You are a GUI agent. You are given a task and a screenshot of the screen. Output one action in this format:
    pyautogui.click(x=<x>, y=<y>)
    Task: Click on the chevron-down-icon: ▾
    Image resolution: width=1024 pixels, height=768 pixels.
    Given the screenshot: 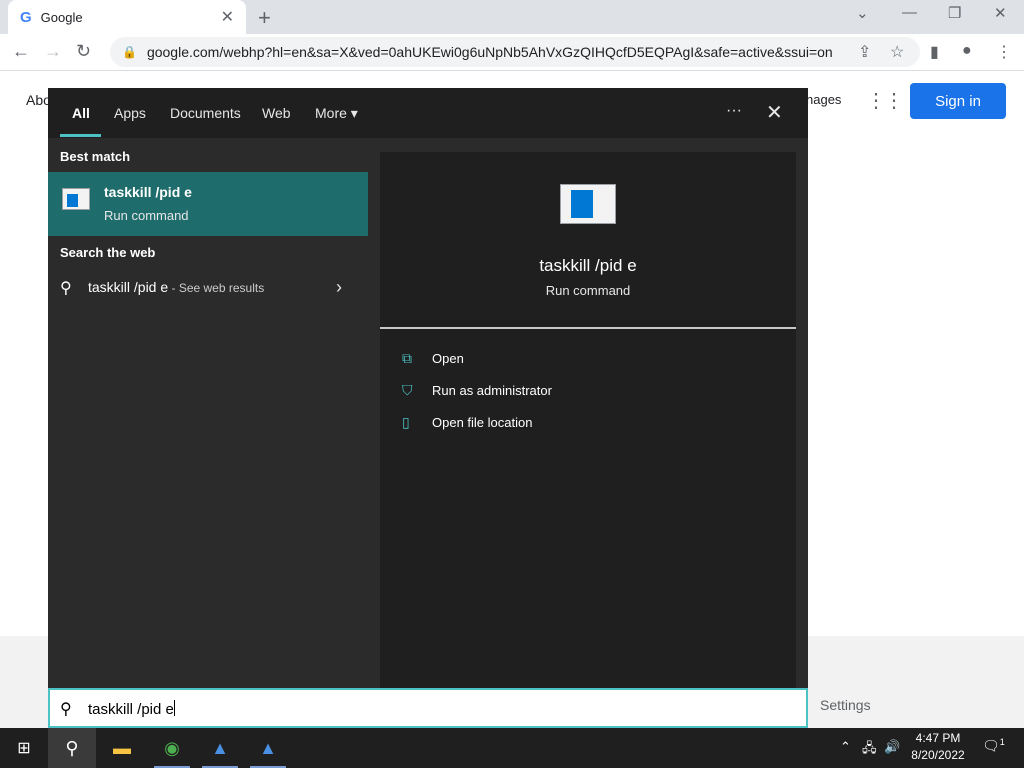 What is the action you would take?
    pyautogui.click(x=354, y=113)
    